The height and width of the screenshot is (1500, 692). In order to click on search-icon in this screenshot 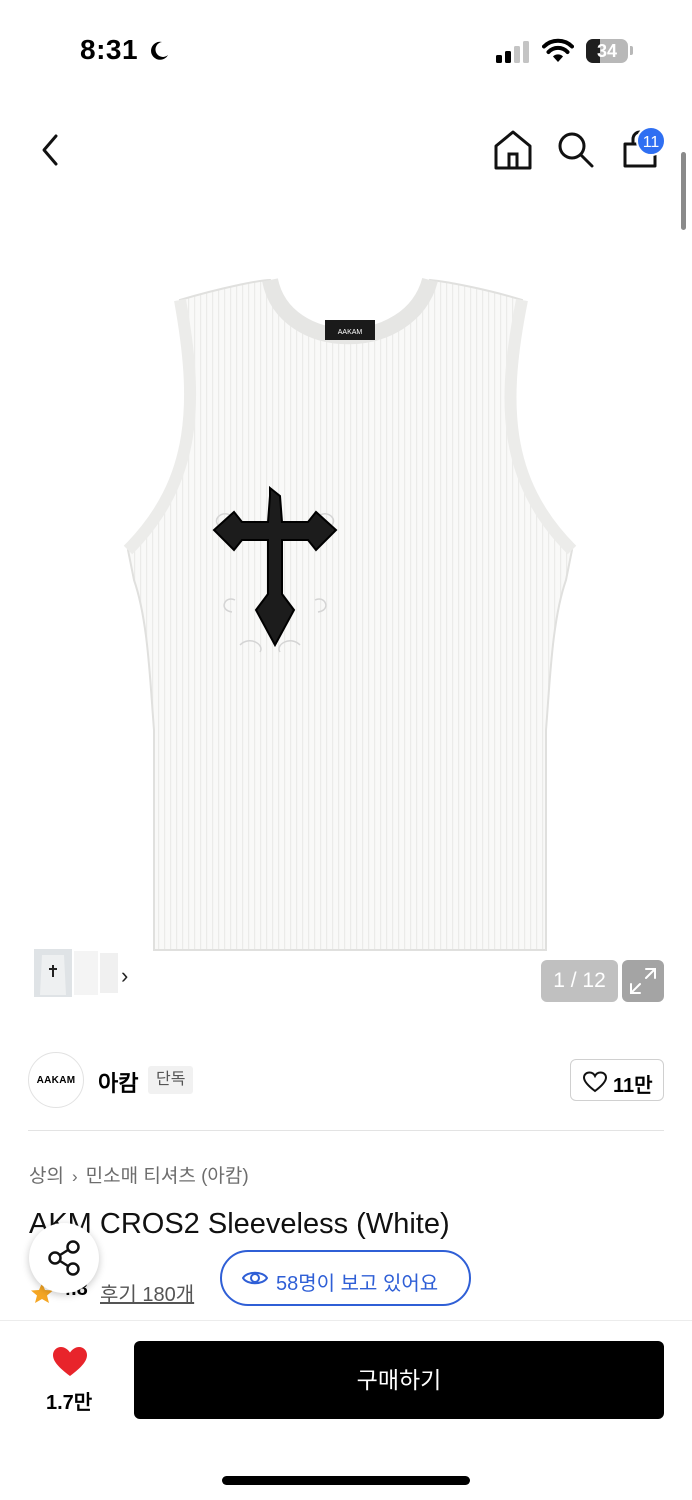, I will do `click(576, 150)`.